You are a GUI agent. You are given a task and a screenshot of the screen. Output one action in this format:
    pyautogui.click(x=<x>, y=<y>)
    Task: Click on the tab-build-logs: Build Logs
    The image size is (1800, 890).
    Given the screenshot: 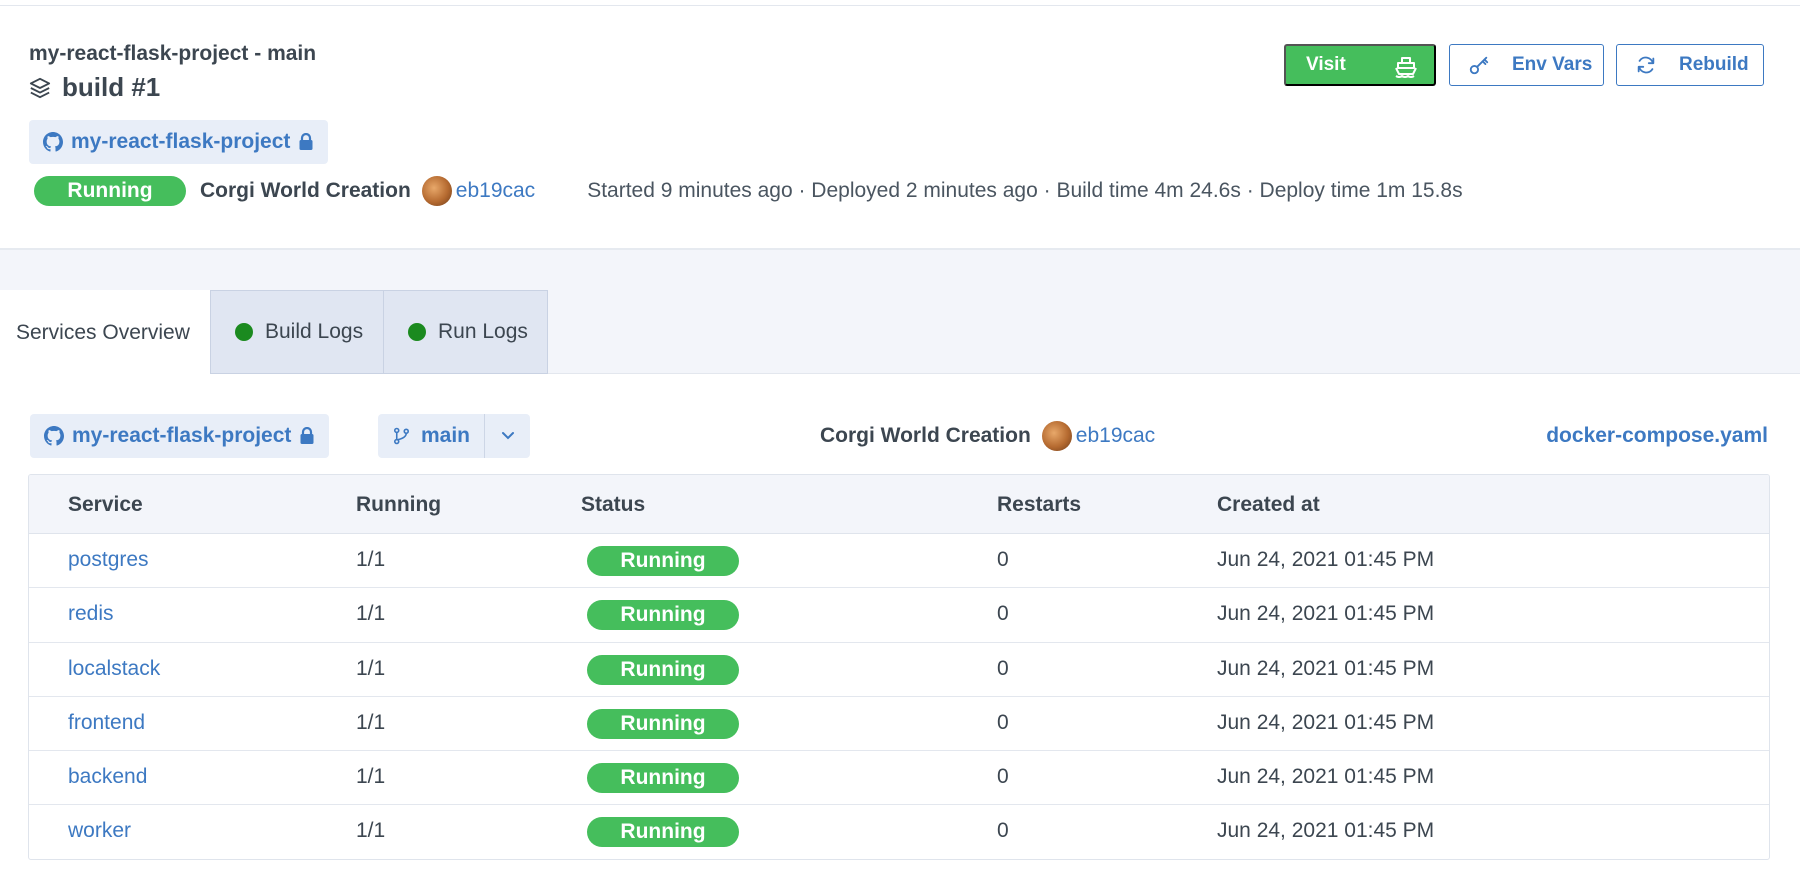 What is the action you would take?
    pyautogui.click(x=297, y=332)
    